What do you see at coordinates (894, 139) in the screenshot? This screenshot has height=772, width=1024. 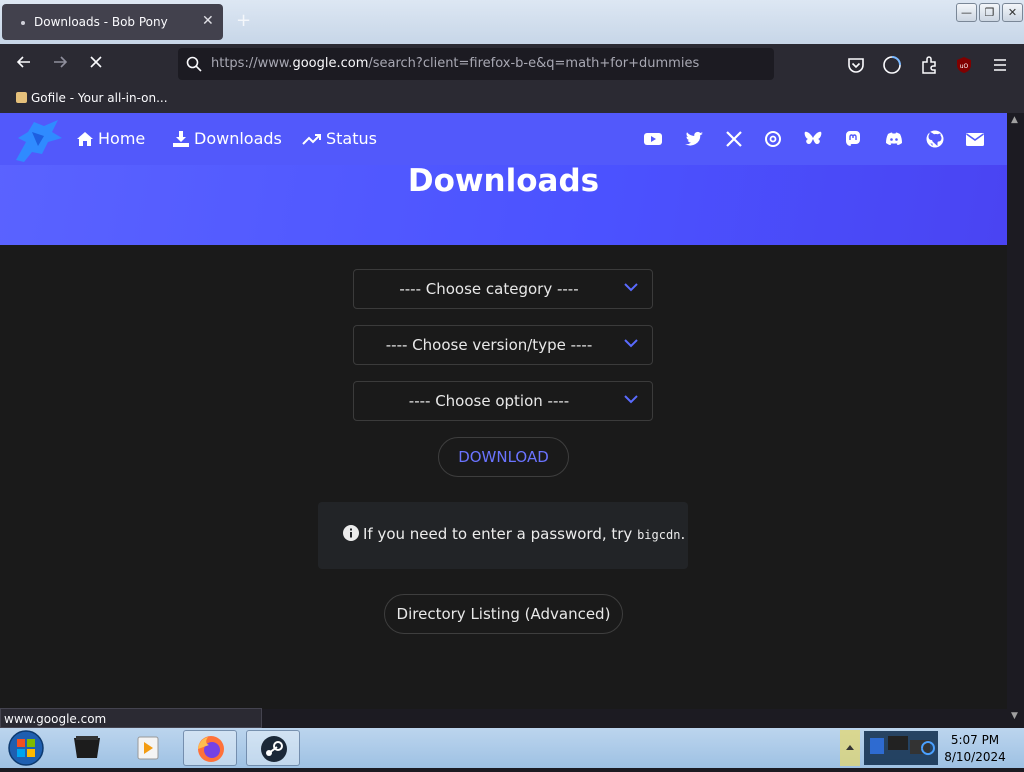 I see `discord-icon` at bounding box center [894, 139].